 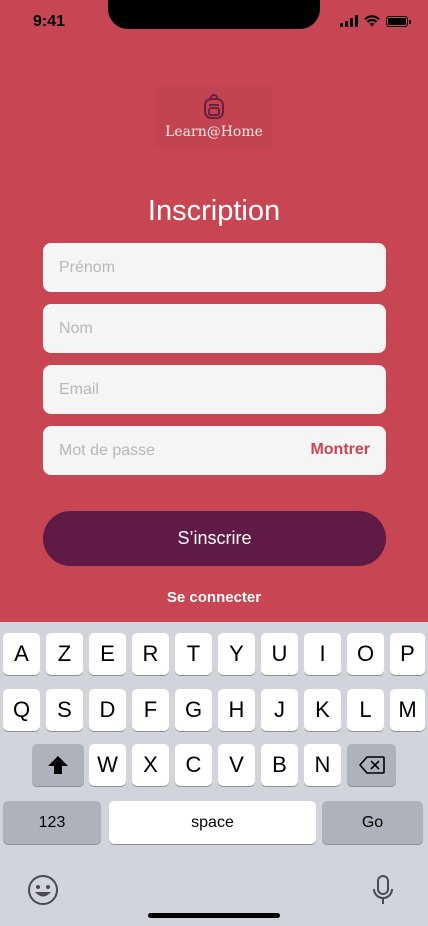 I want to click on key-w: W, so click(x=107, y=765).